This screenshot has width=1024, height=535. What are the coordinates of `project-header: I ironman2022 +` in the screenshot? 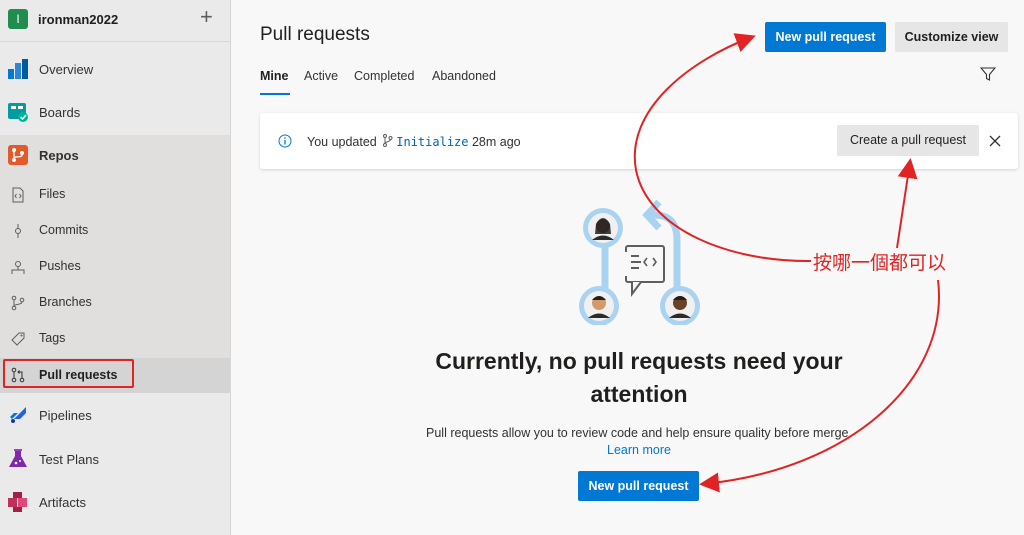 It's located at (115, 21).